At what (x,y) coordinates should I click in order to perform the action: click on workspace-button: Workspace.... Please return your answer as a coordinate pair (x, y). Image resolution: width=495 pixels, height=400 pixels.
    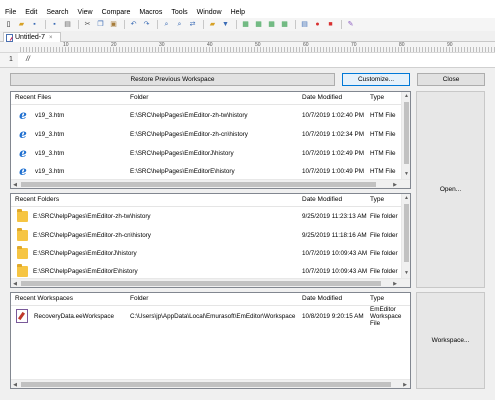
    Looking at the image, I should click on (450, 340).